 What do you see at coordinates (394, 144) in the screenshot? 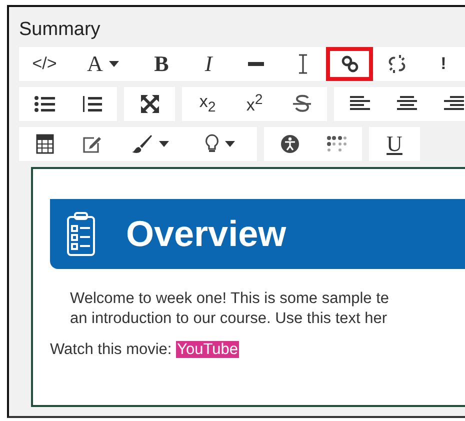
I see `underline-button: U` at bounding box center [394, 144].